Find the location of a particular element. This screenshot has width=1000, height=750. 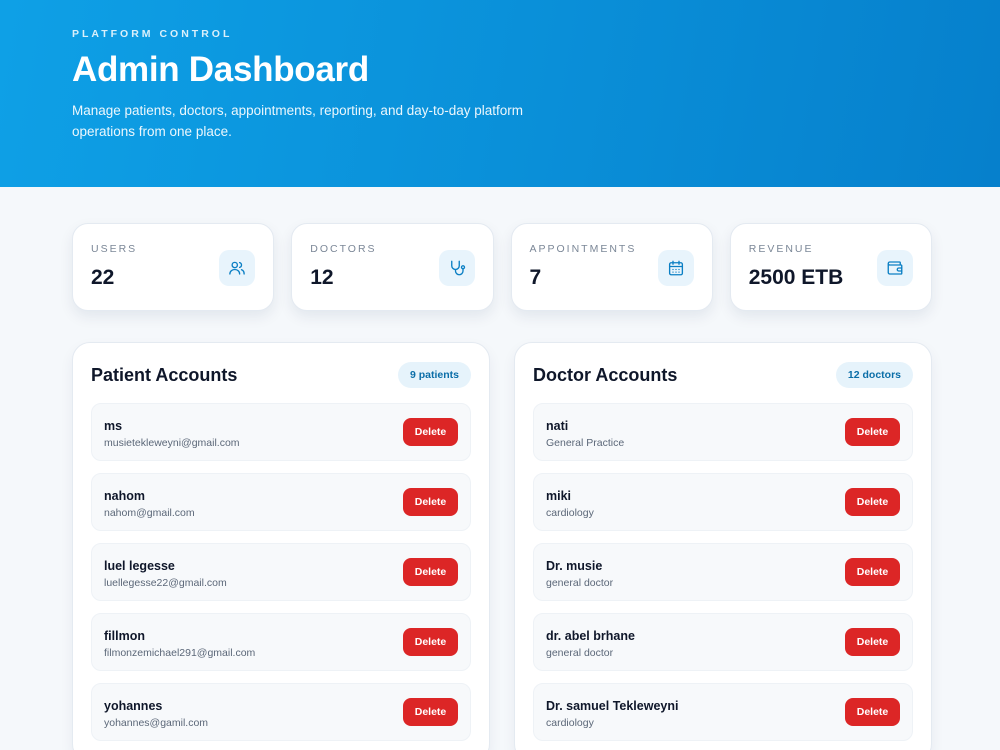

list-item: ms musietekleweyni@gmail.com Delete is located at coordinates (281, 432).